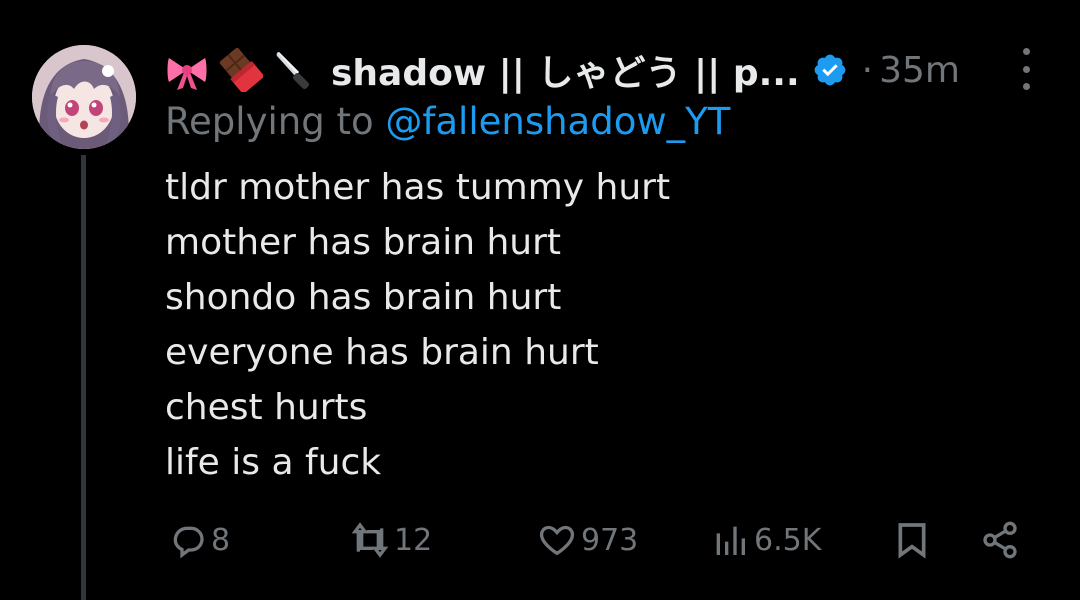 This screenshot has height=600, width=1080. I want to click on share-button, so click(1000, 540).